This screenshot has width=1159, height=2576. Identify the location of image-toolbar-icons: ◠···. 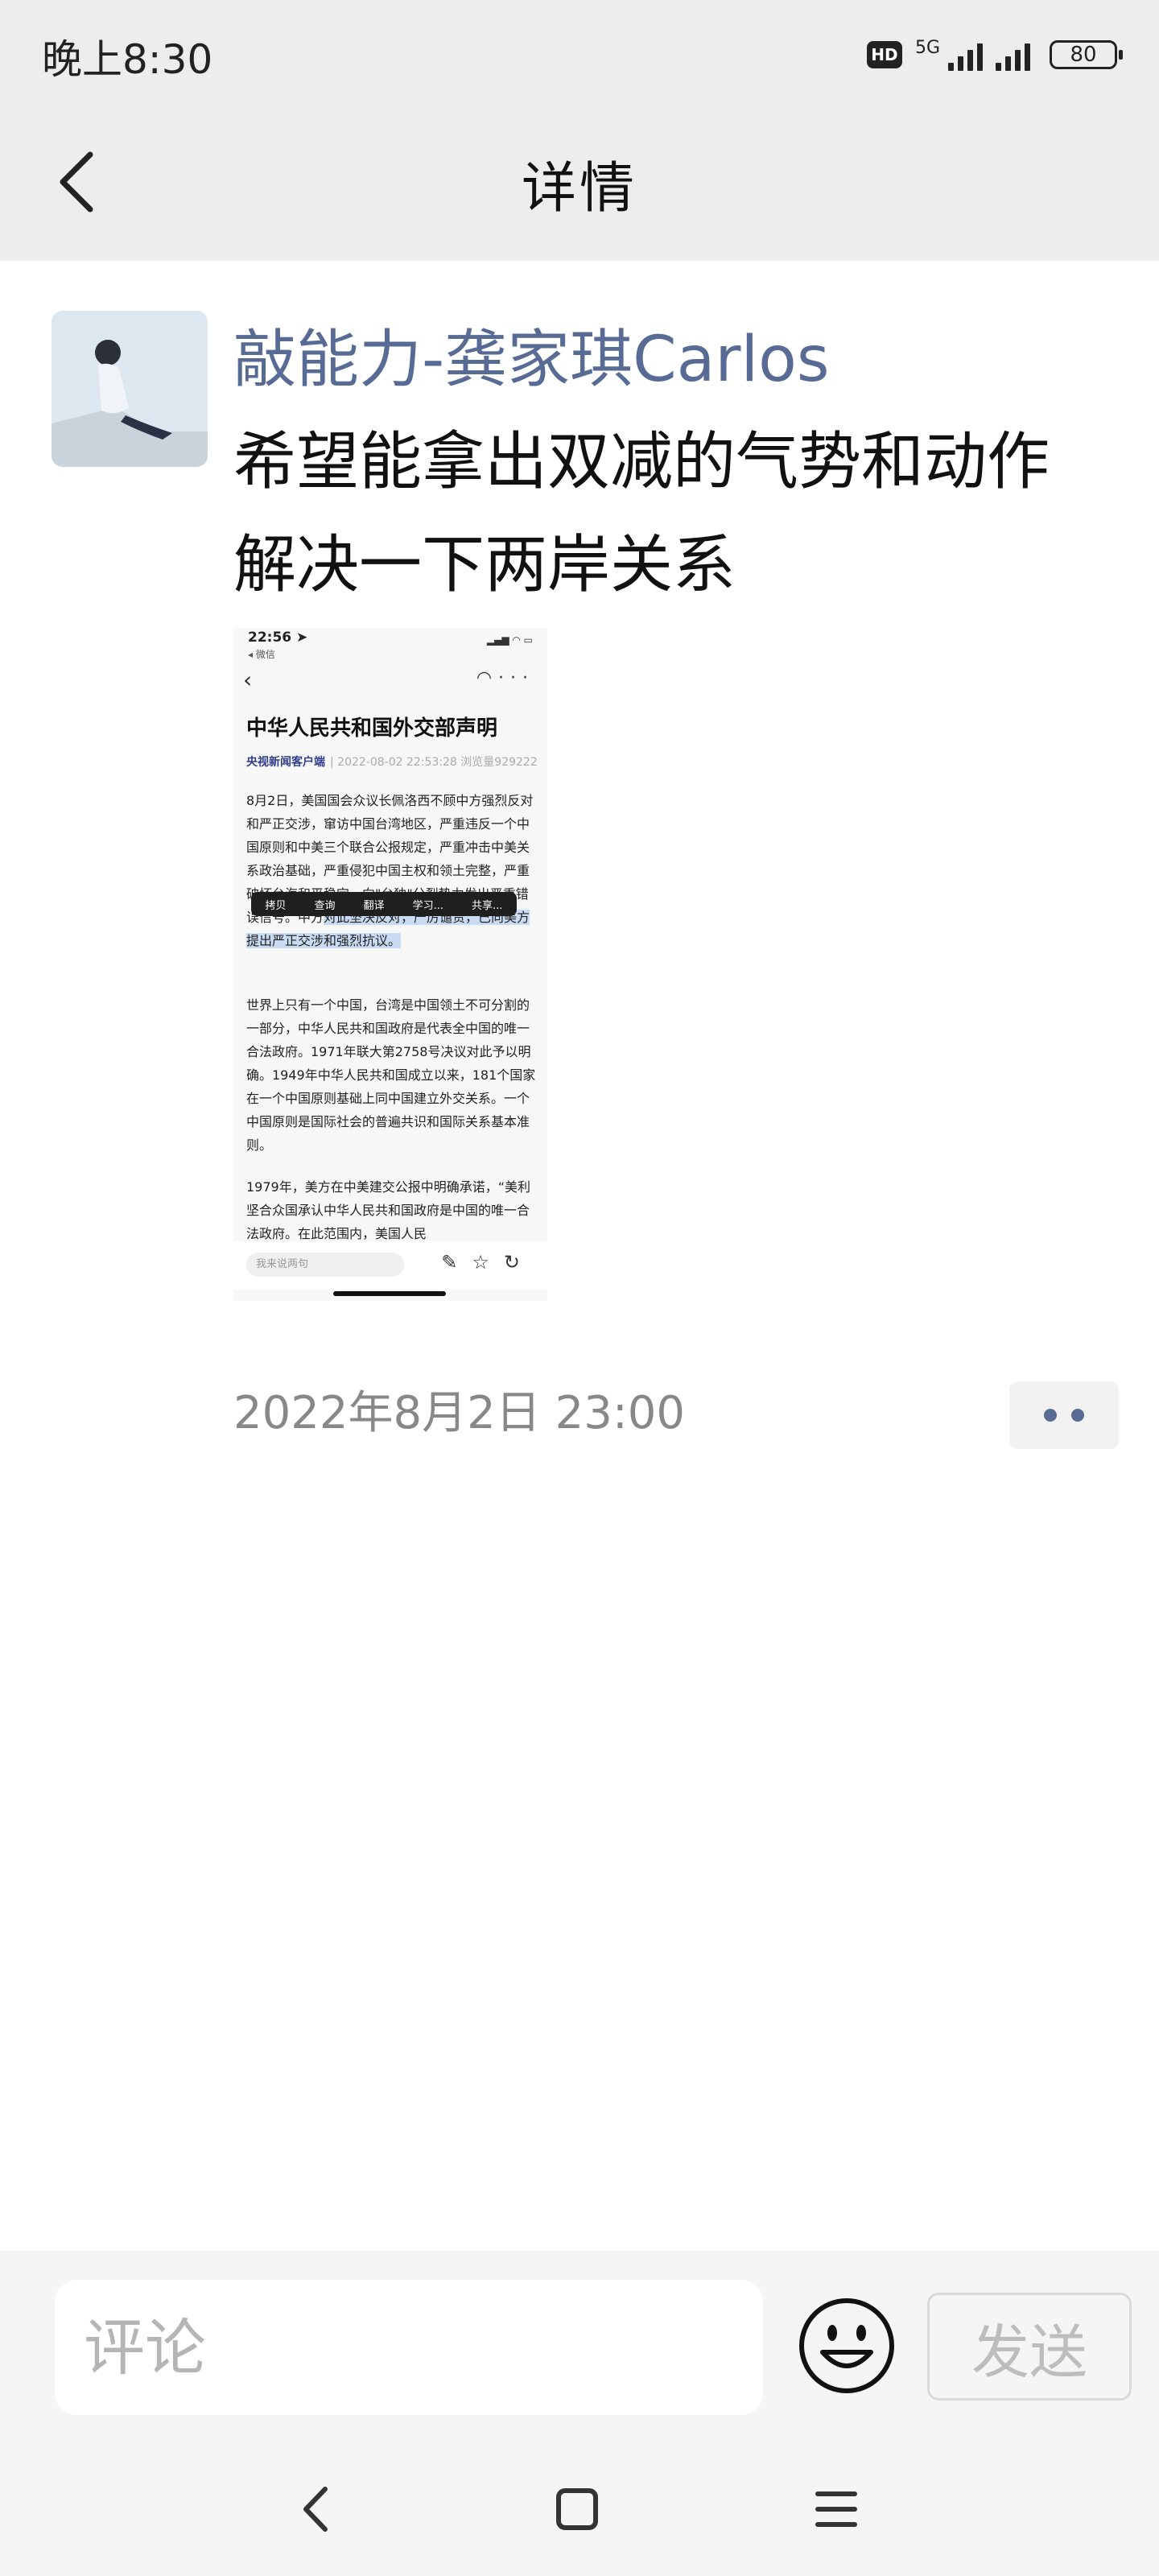
(505, 678).